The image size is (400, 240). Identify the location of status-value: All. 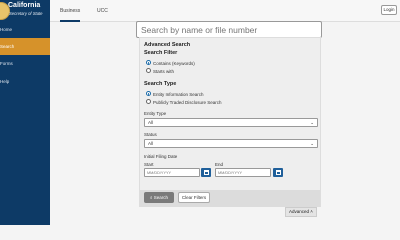
(151, 143).